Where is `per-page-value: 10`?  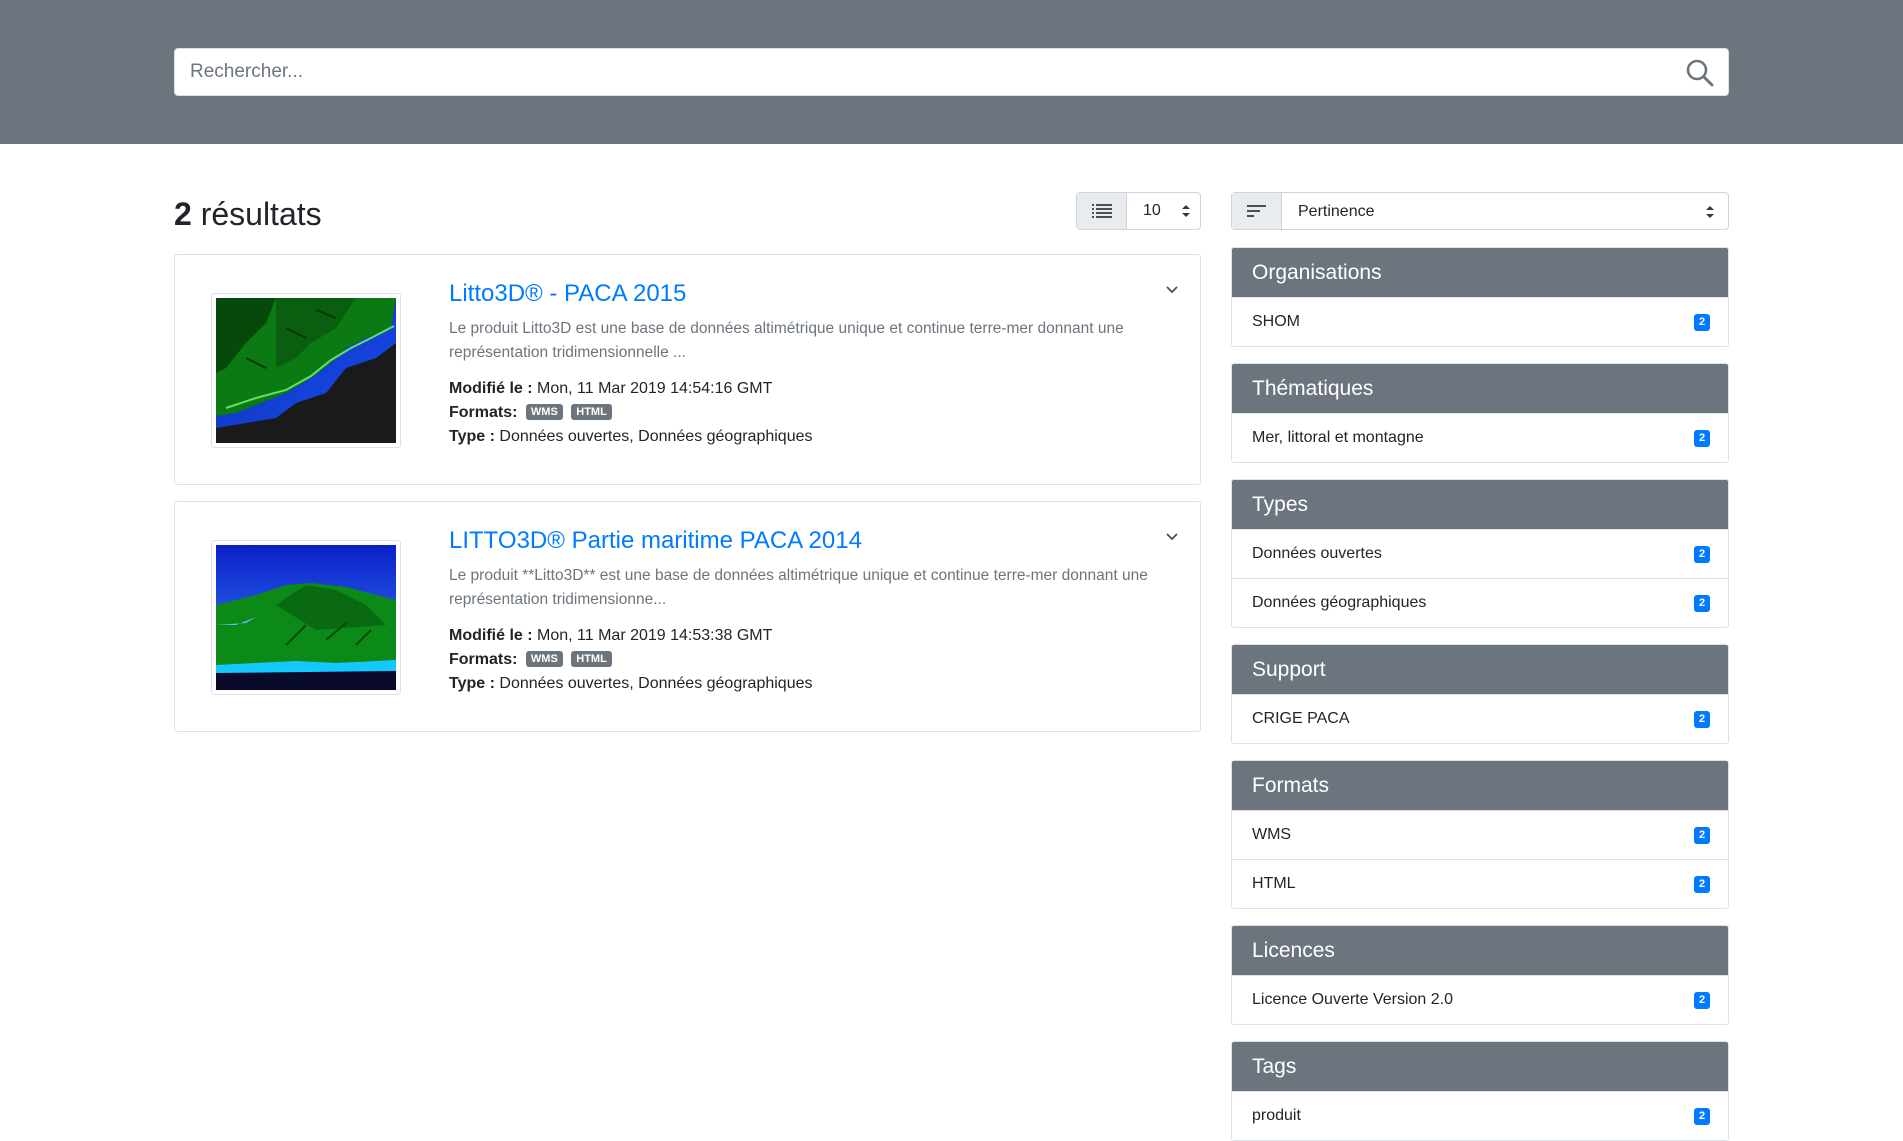
per-page-value: 10 is located at coordinates (1152, 210).